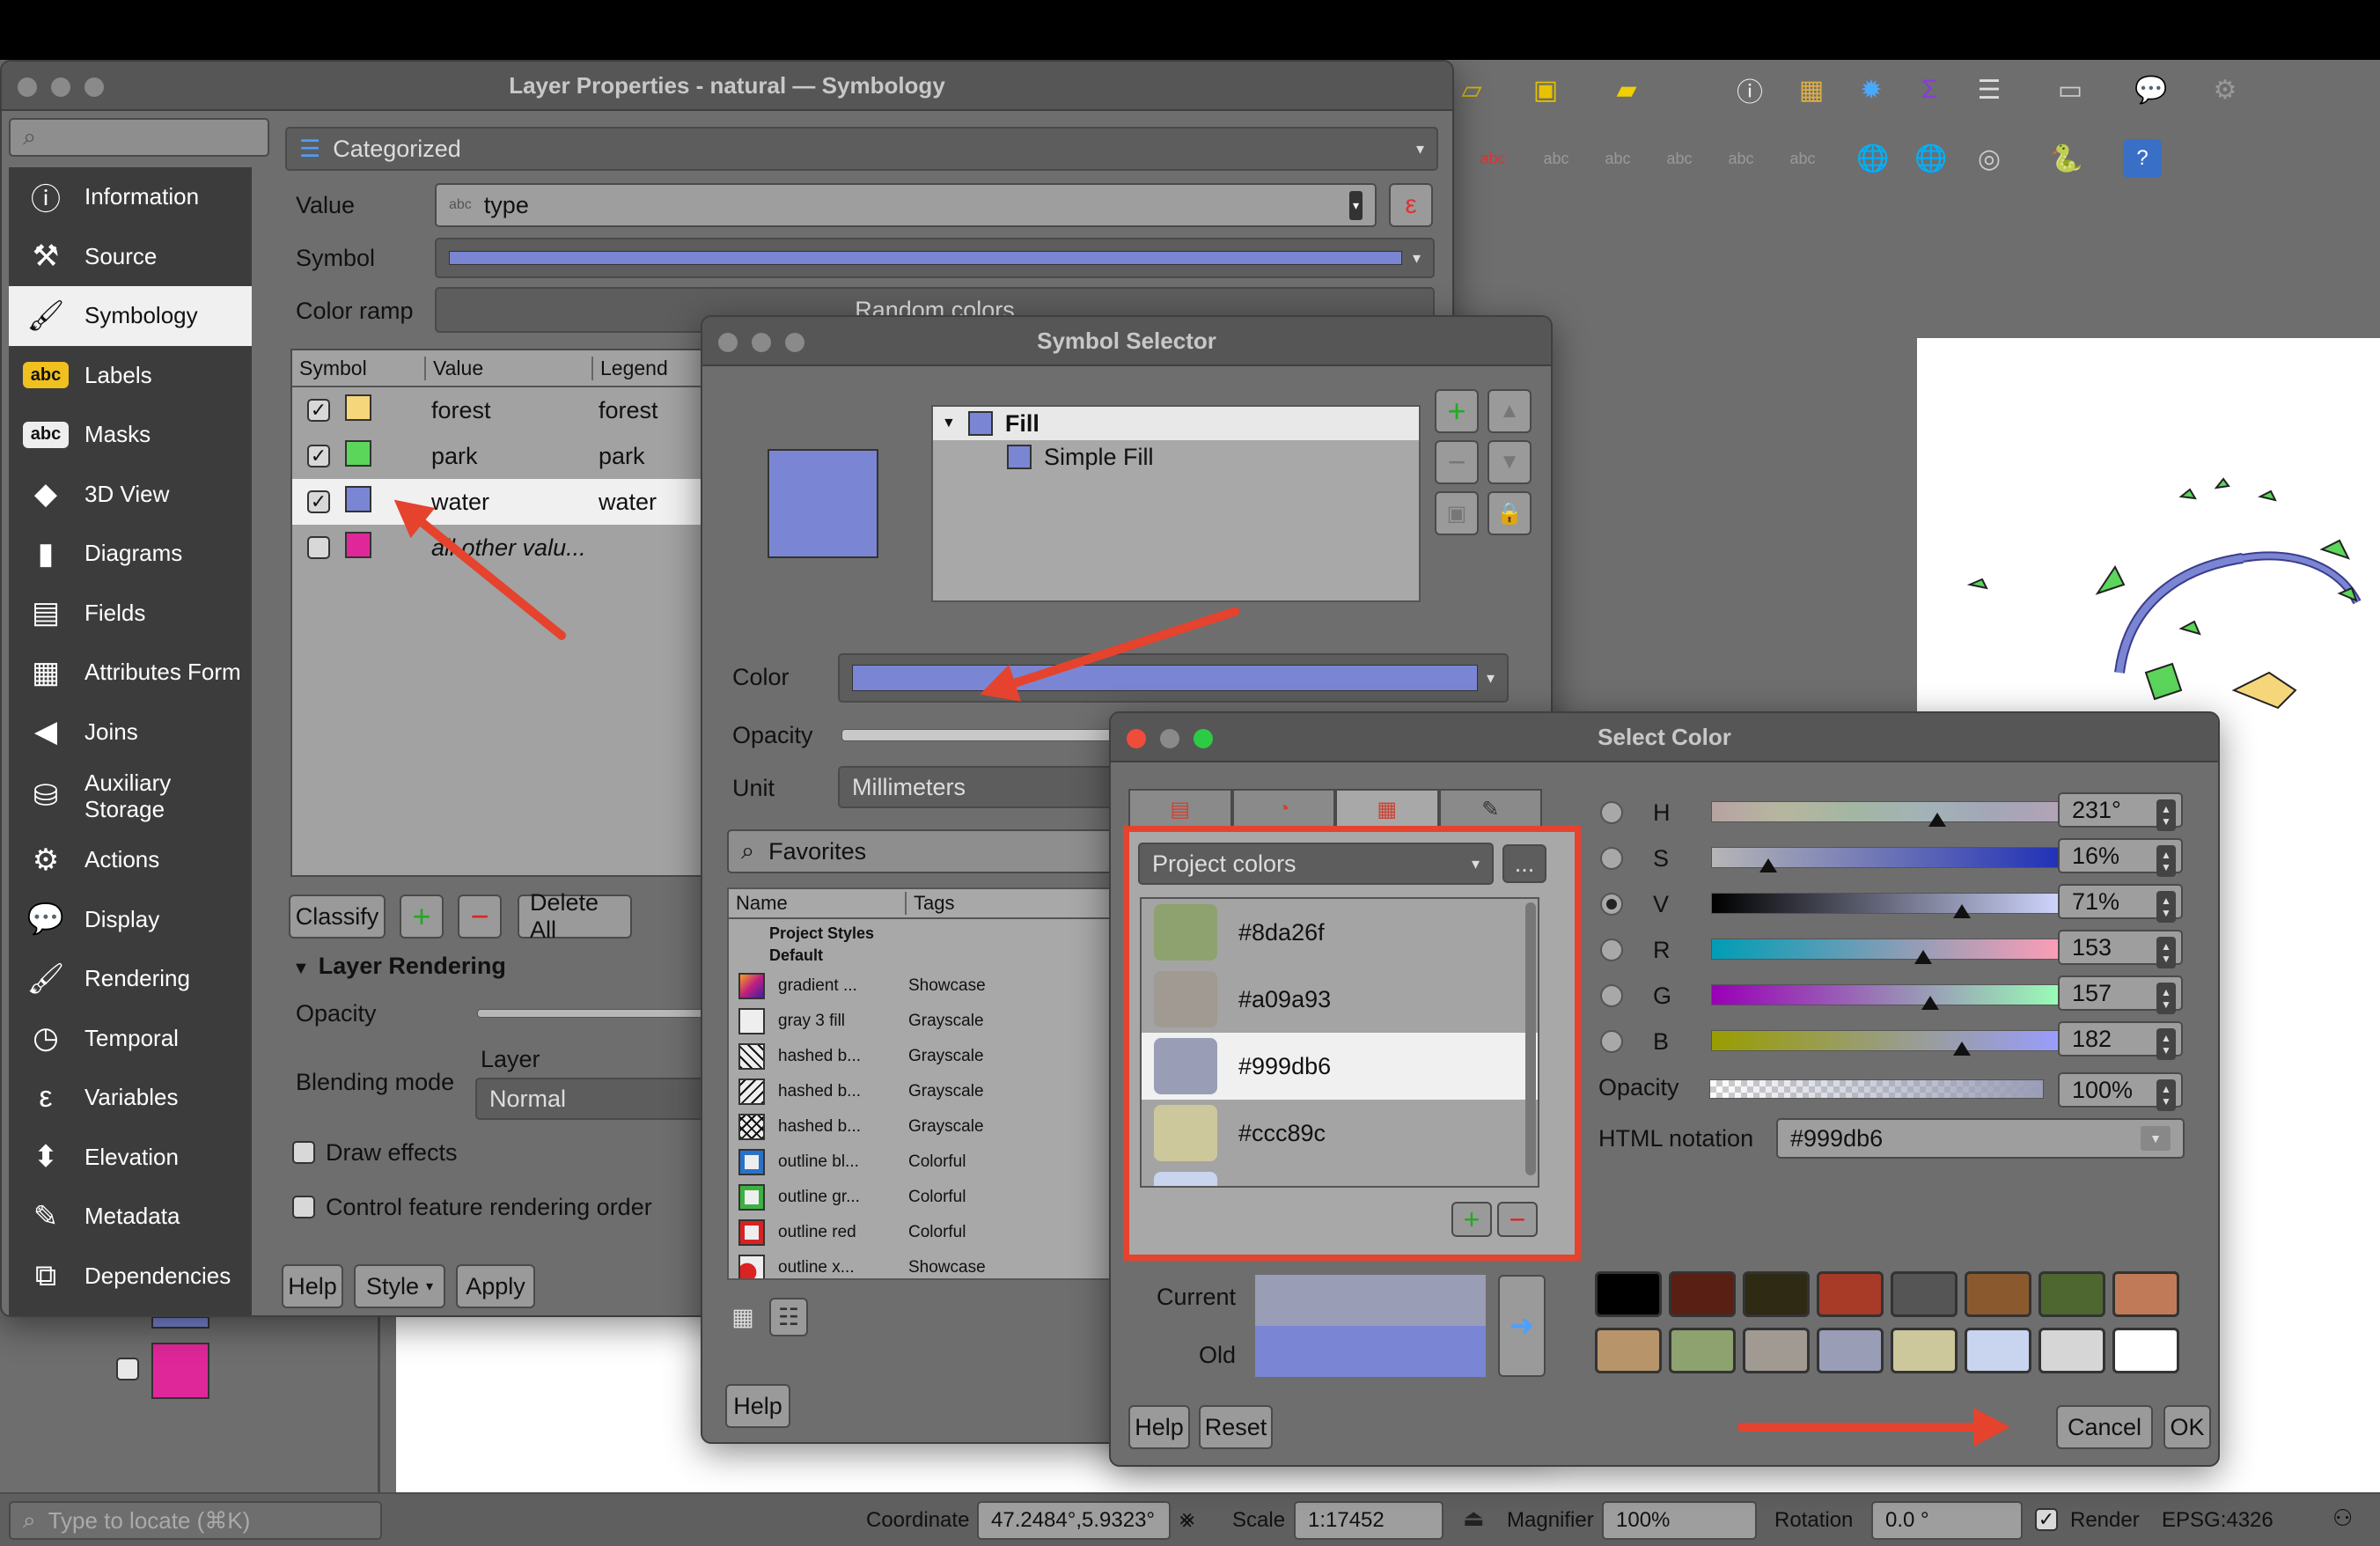 This screenshot has width=2380, height=1546. I want to click on channel-spinbox: 231° ▲ ▼, so click(2120, 811).